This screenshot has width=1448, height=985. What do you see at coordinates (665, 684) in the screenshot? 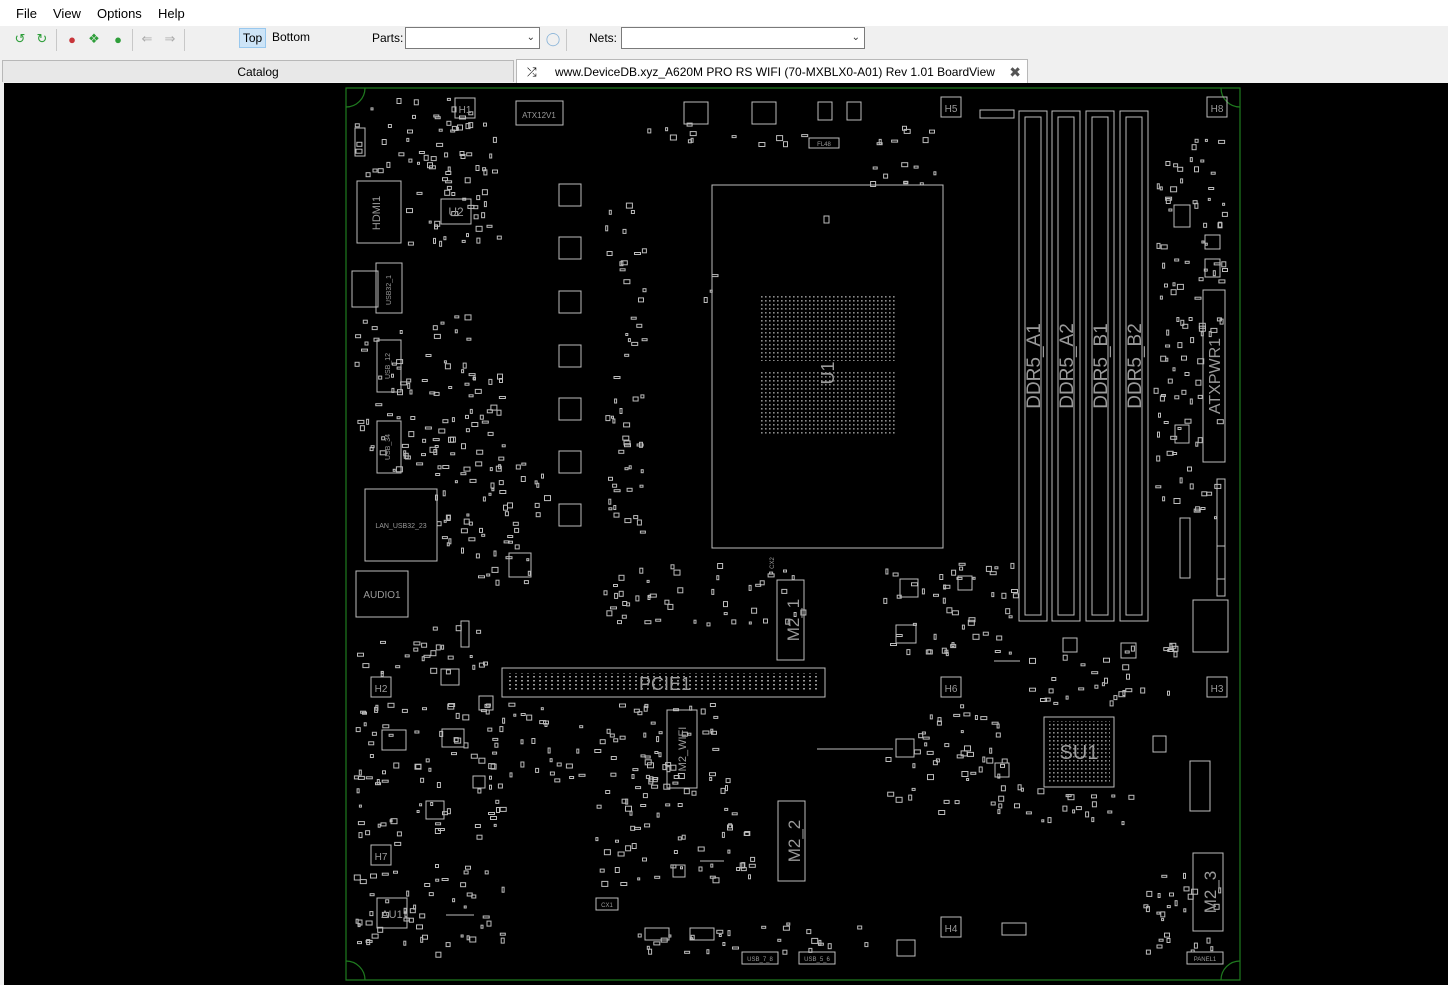
I see `label-pcie1: PCIE1` at bounding box center [665, 684].